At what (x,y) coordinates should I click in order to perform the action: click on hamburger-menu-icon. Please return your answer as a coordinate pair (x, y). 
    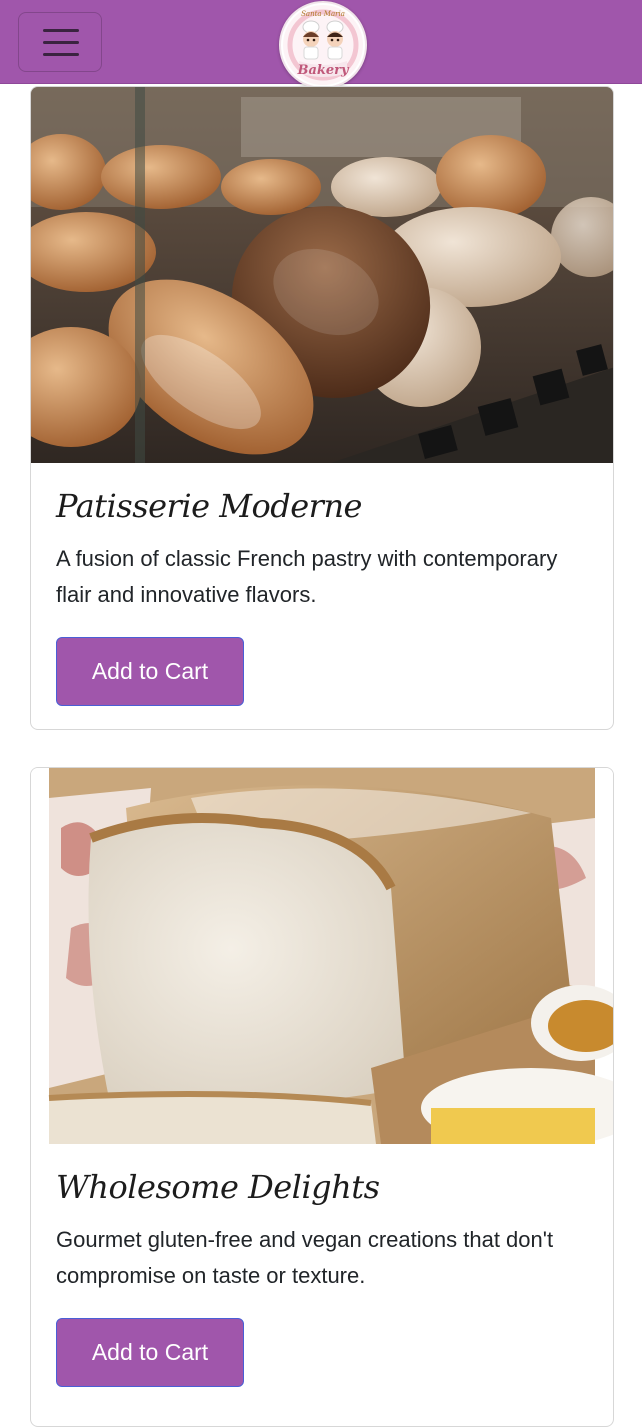
    Looking at the image, I should click on (61, 30).